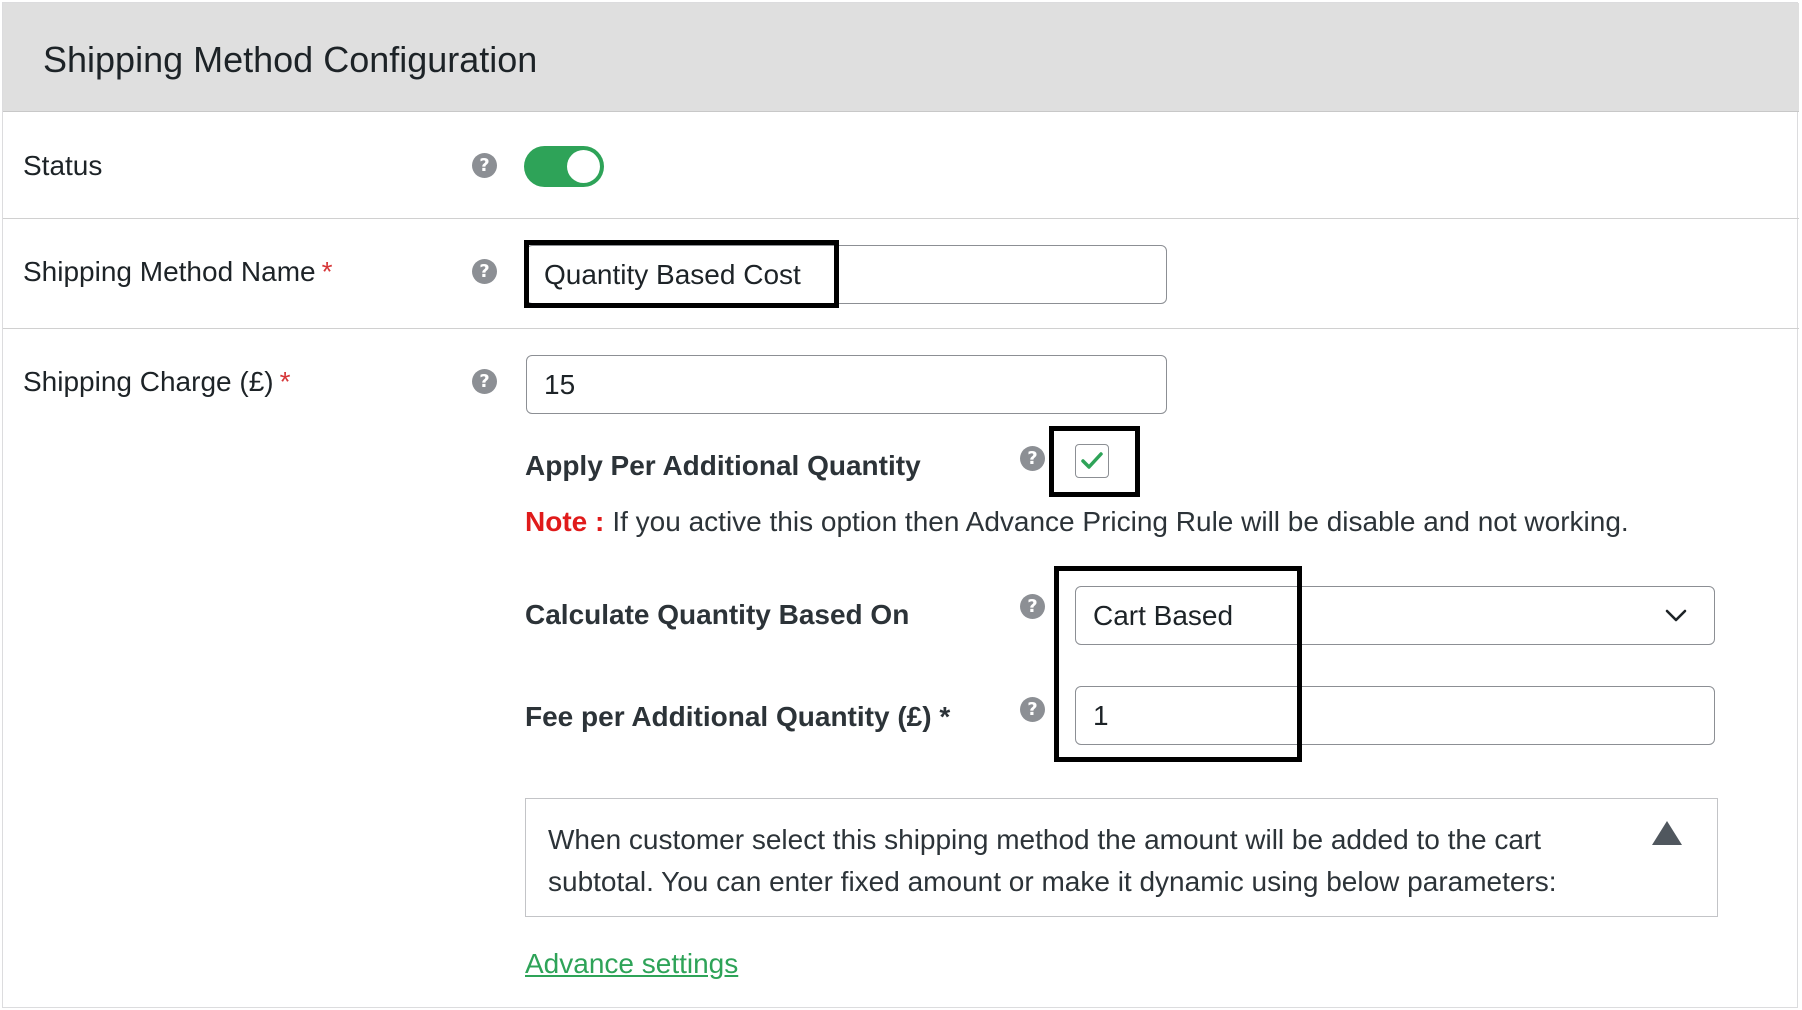 This screenshot has width=1802, height=1010. Describe the element at coordinates (717, 614) in the screenshot. I see `calc-based-on-label: Calculate Quantity Based On` at that location.